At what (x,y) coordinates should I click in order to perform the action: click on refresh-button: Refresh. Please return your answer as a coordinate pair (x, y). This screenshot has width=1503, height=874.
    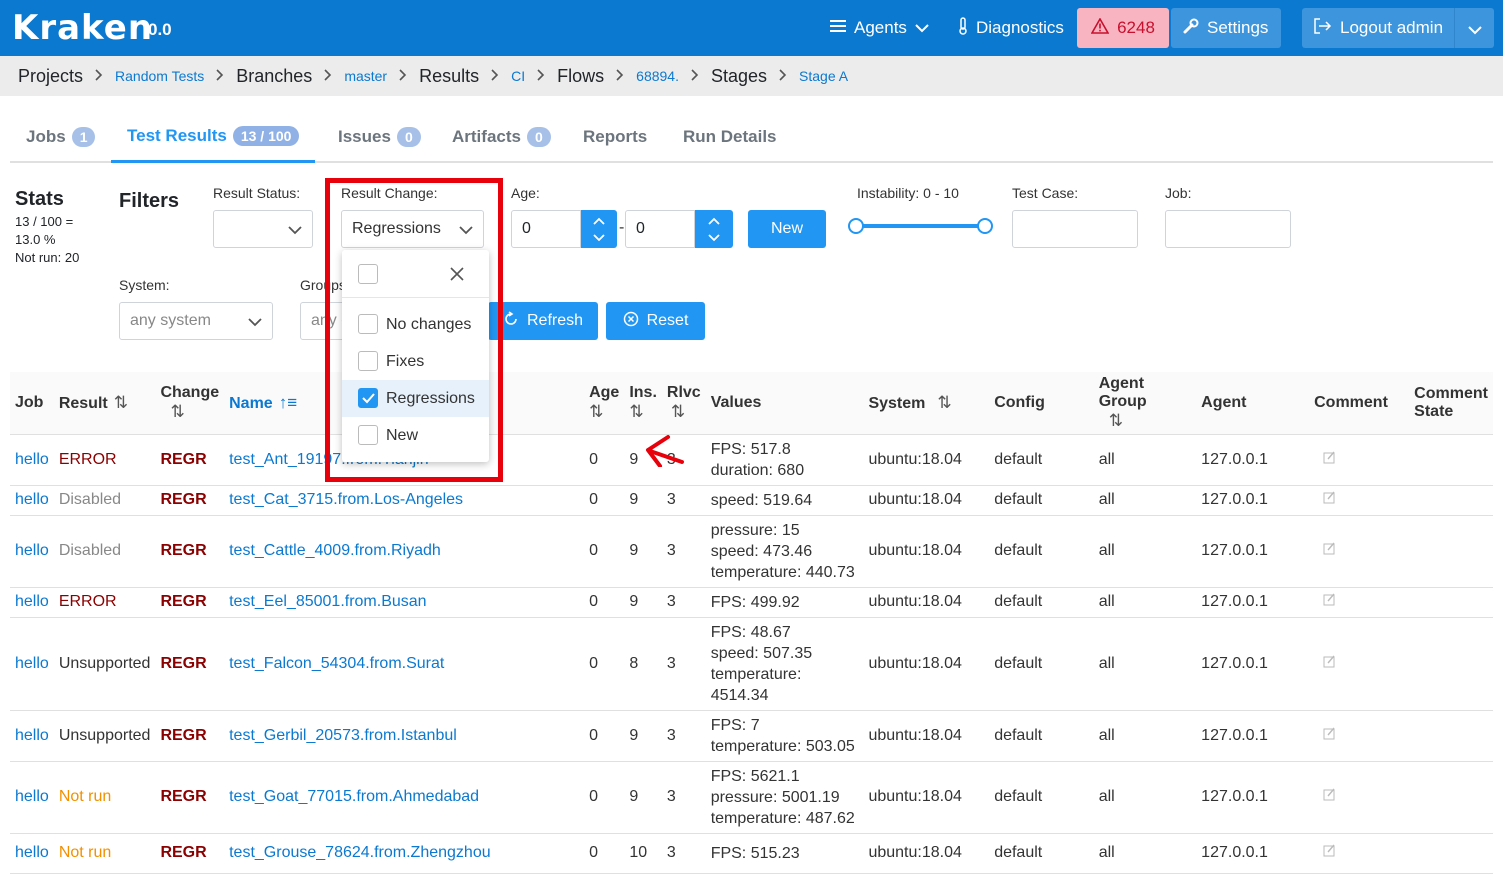
    Looking at the image, I should click on (543, 321).